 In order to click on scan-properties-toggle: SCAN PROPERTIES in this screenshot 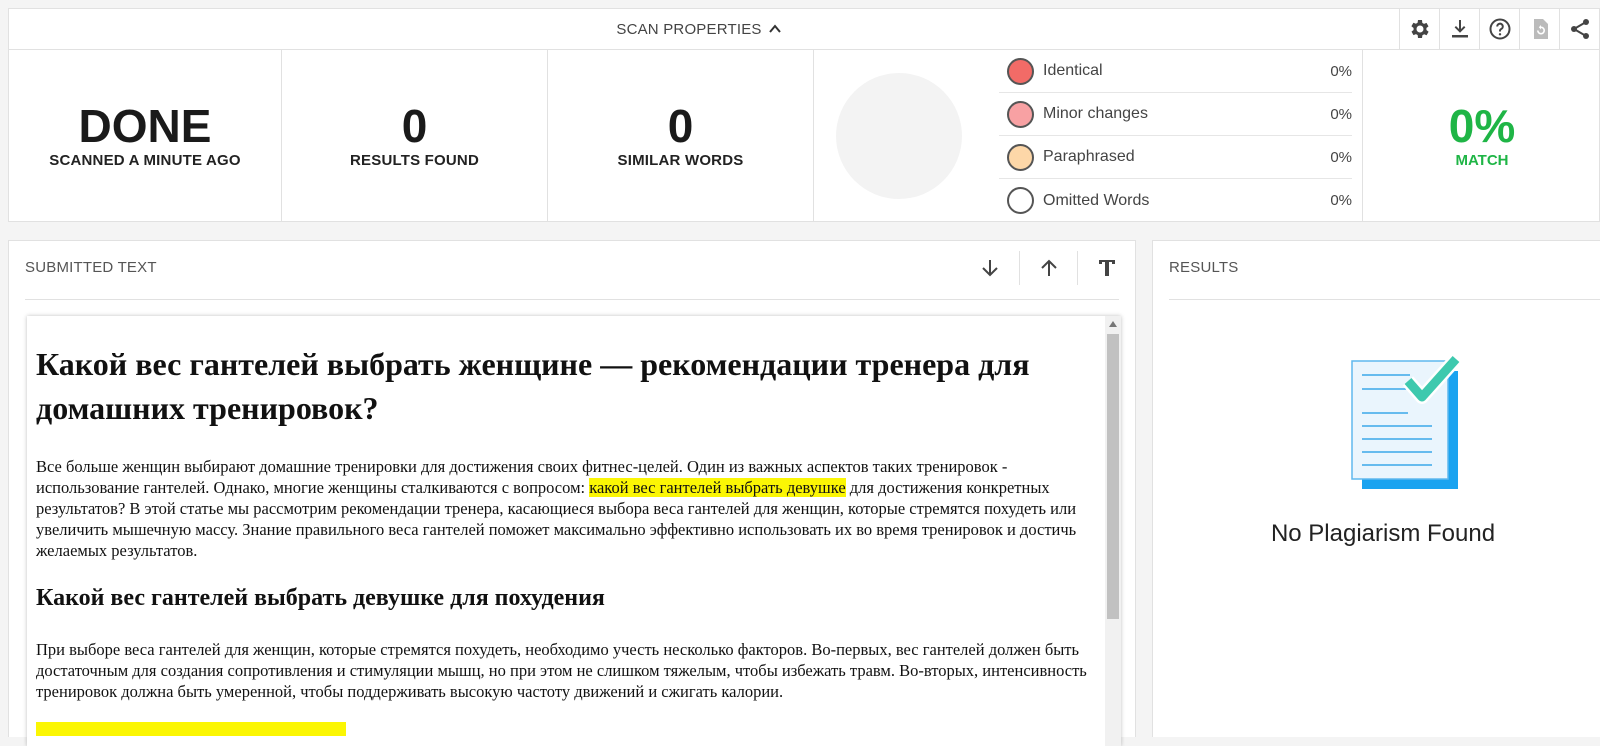, I will do `click(699, 29)`.